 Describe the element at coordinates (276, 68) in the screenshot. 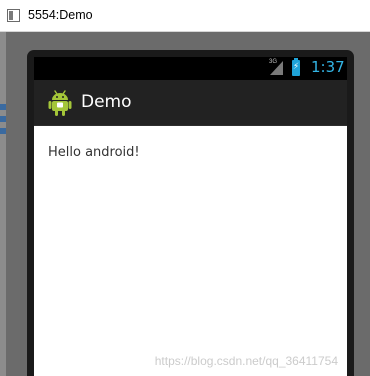

I see `signal-strength-icon` at that location.